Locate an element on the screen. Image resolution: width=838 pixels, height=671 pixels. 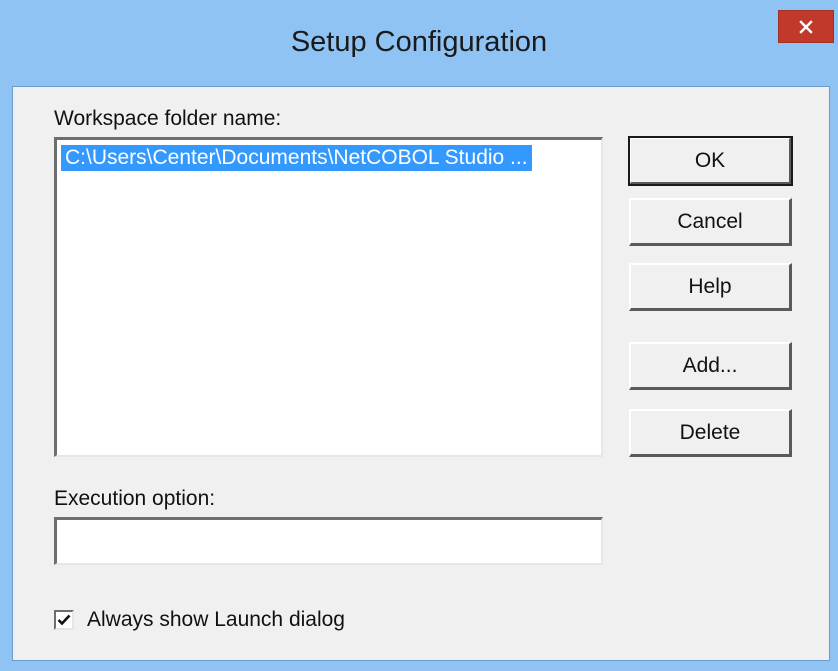
ok-button: OK is located at coordinates (710, 161).